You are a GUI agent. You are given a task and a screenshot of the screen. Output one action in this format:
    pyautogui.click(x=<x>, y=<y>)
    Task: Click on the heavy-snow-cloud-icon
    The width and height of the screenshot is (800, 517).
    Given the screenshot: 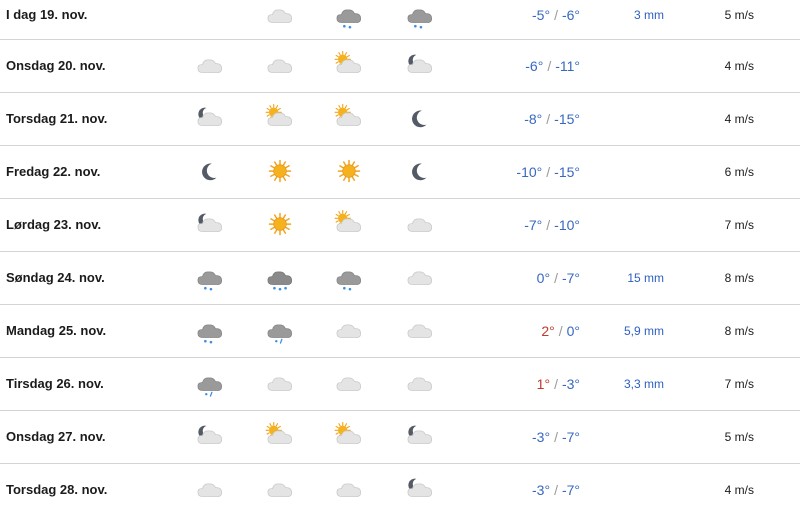 What is the action you would take?
    pyautogui.click(x=280, y=278)
    